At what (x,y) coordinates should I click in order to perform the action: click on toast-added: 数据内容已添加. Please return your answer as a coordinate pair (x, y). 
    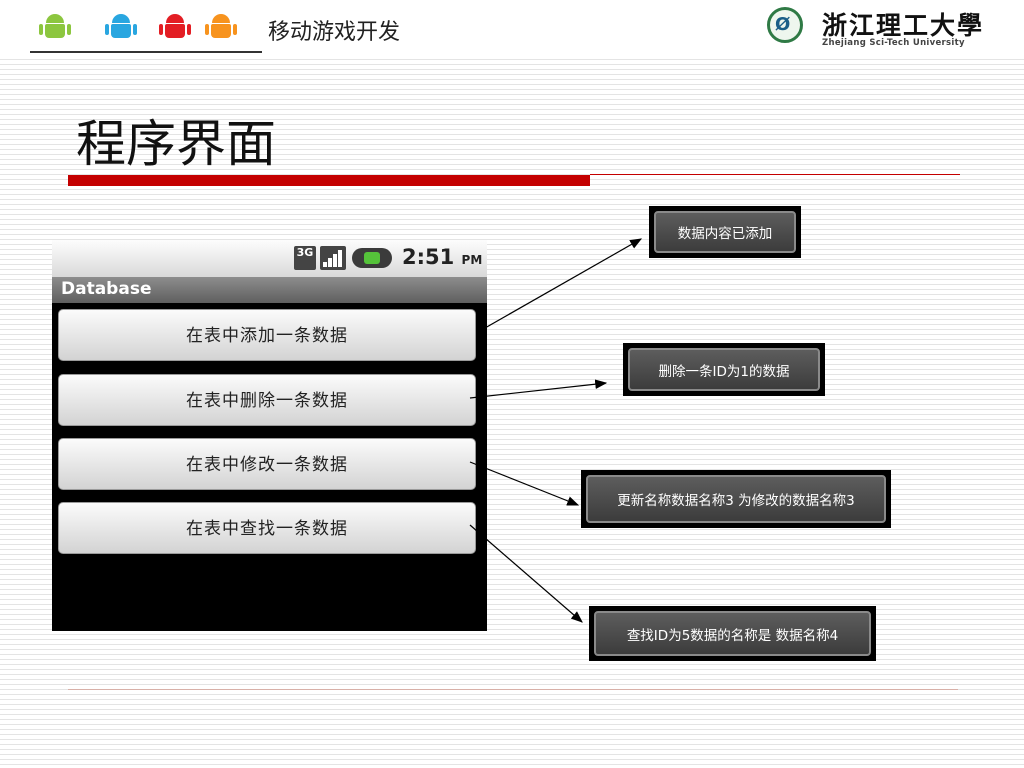
    Looking at the image, I should click on (725, 232).